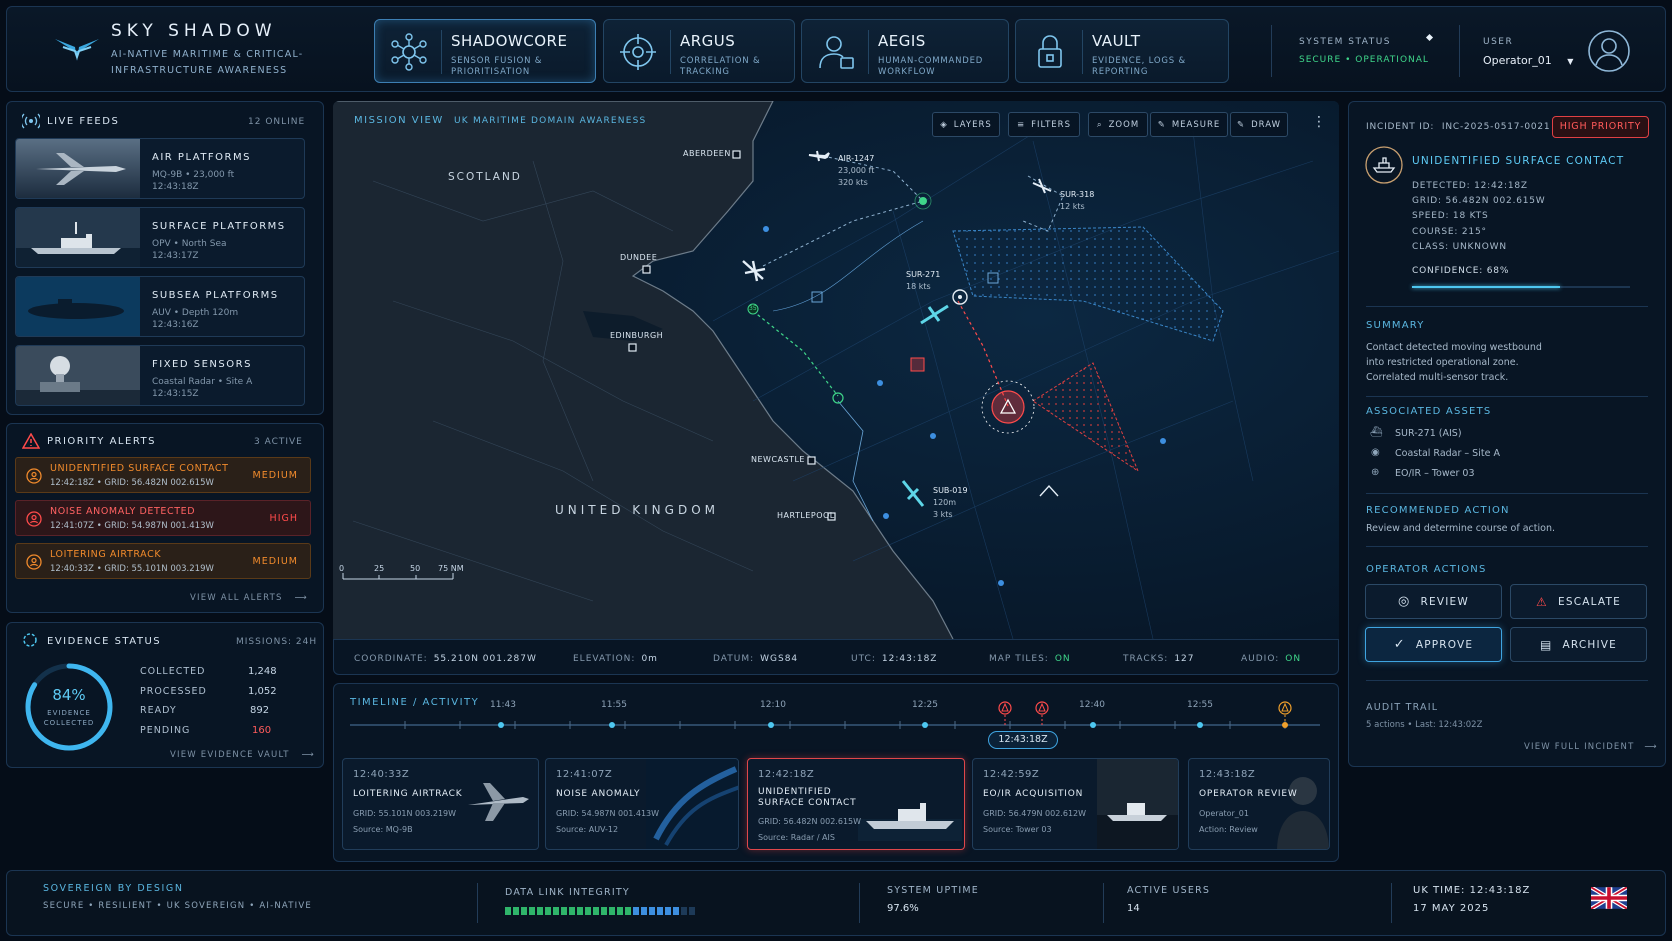  What do you see at coordinates (1228, 829) in the screenshot?
I see `event-source: Action: Review` at bounding box center [1228, 829].